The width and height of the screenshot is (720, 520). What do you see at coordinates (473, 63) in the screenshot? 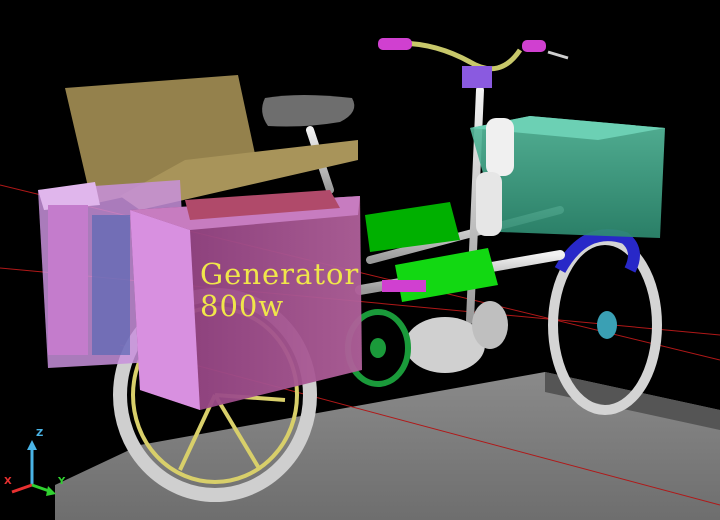
I see `handlebar` at bounding box center [473, 63].